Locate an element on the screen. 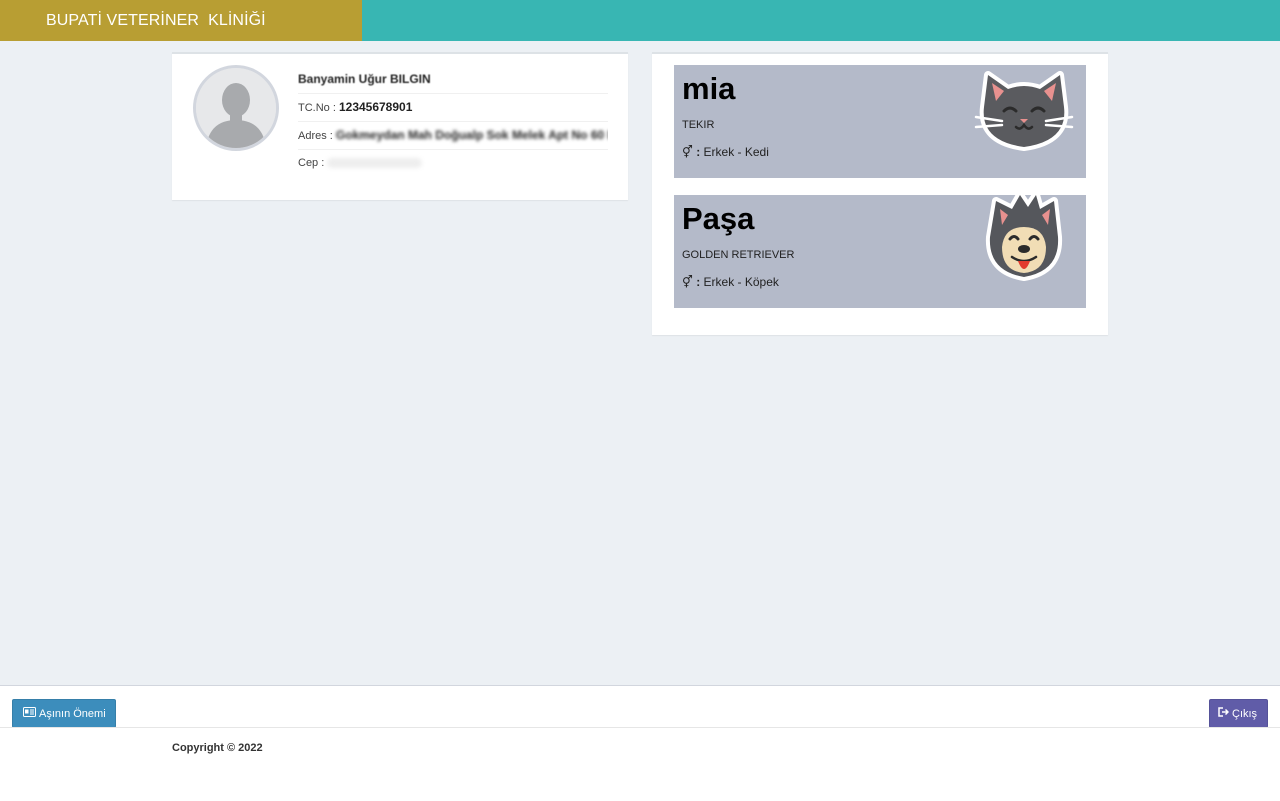 This screenshot has height=801, width=1280. owner-name: Banyamin Uğur BILGIN is located at coordinates (364, 79).